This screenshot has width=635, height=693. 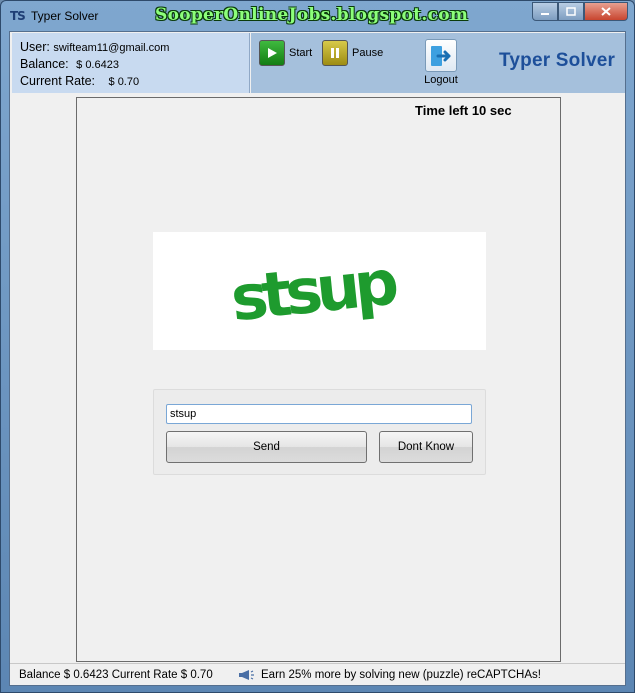 I want to click on pause-button: Pause, so click(x=352, y=53).